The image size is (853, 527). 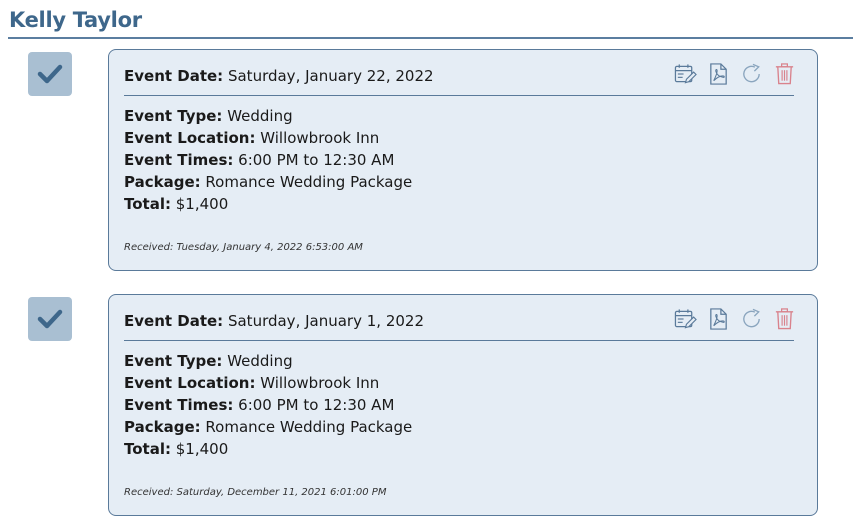 What do you see at coordinates (330, 76) in the screenshot?
I see `event-date-value: Saturday, January 22, 2022` at bounding box center [330, 76].